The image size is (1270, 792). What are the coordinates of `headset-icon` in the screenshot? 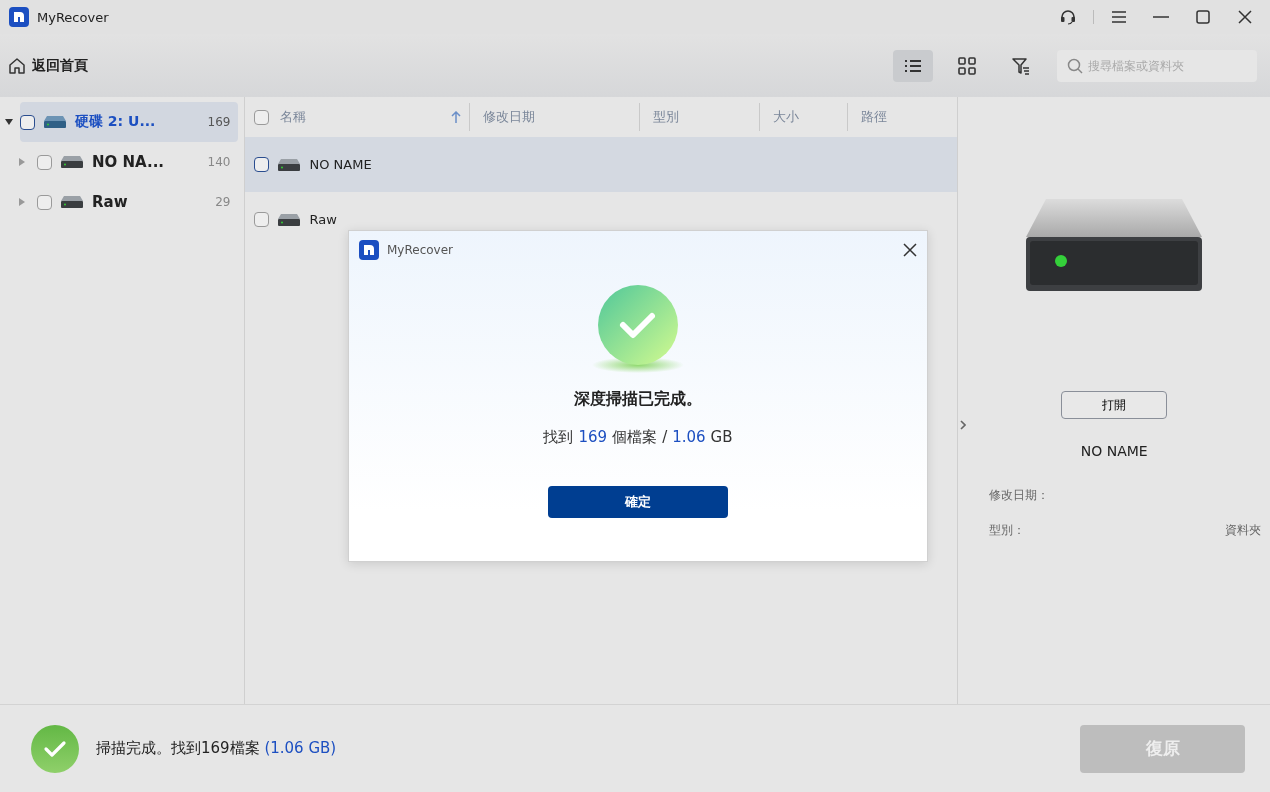 It's located at (1068, 17).